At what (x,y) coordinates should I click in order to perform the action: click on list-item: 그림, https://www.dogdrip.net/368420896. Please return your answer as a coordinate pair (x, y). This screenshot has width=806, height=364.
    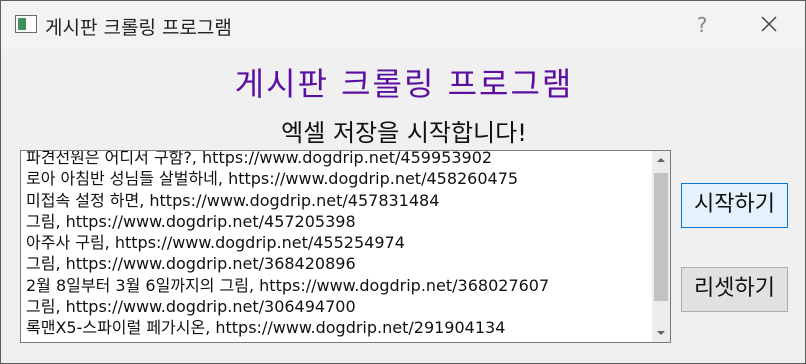
    Looking at the image, I should click on (336, 263).